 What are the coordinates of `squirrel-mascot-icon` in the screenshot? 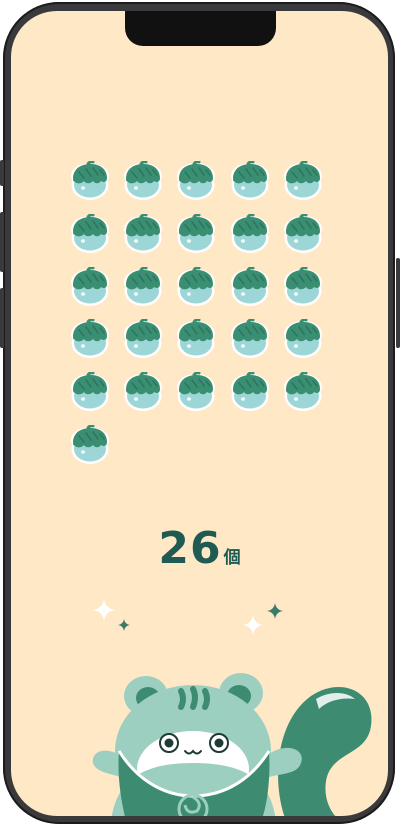 It's located at (232, 744).